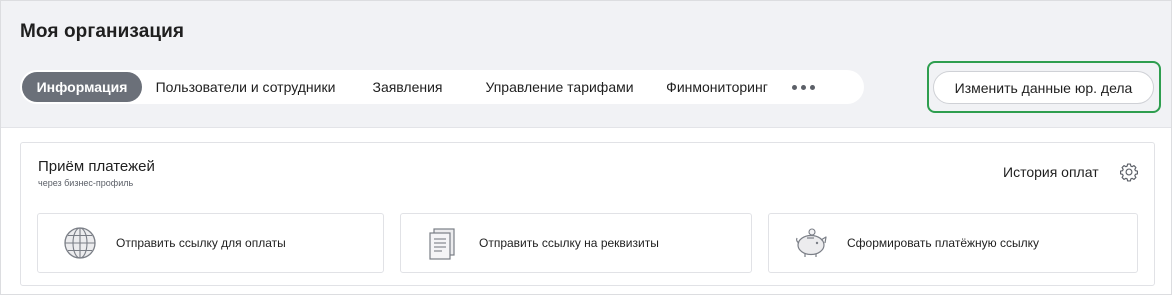 The image size is (1172, 295). I want to click on edit-legal-entity-button: Изменить данные юр. дела, so click(1043, 87).